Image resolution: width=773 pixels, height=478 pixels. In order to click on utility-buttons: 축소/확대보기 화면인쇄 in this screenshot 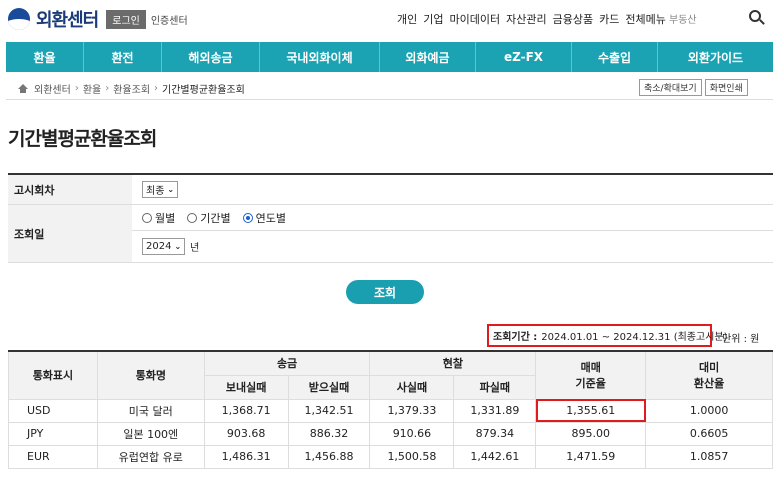, I will do `click(693, 87)`.